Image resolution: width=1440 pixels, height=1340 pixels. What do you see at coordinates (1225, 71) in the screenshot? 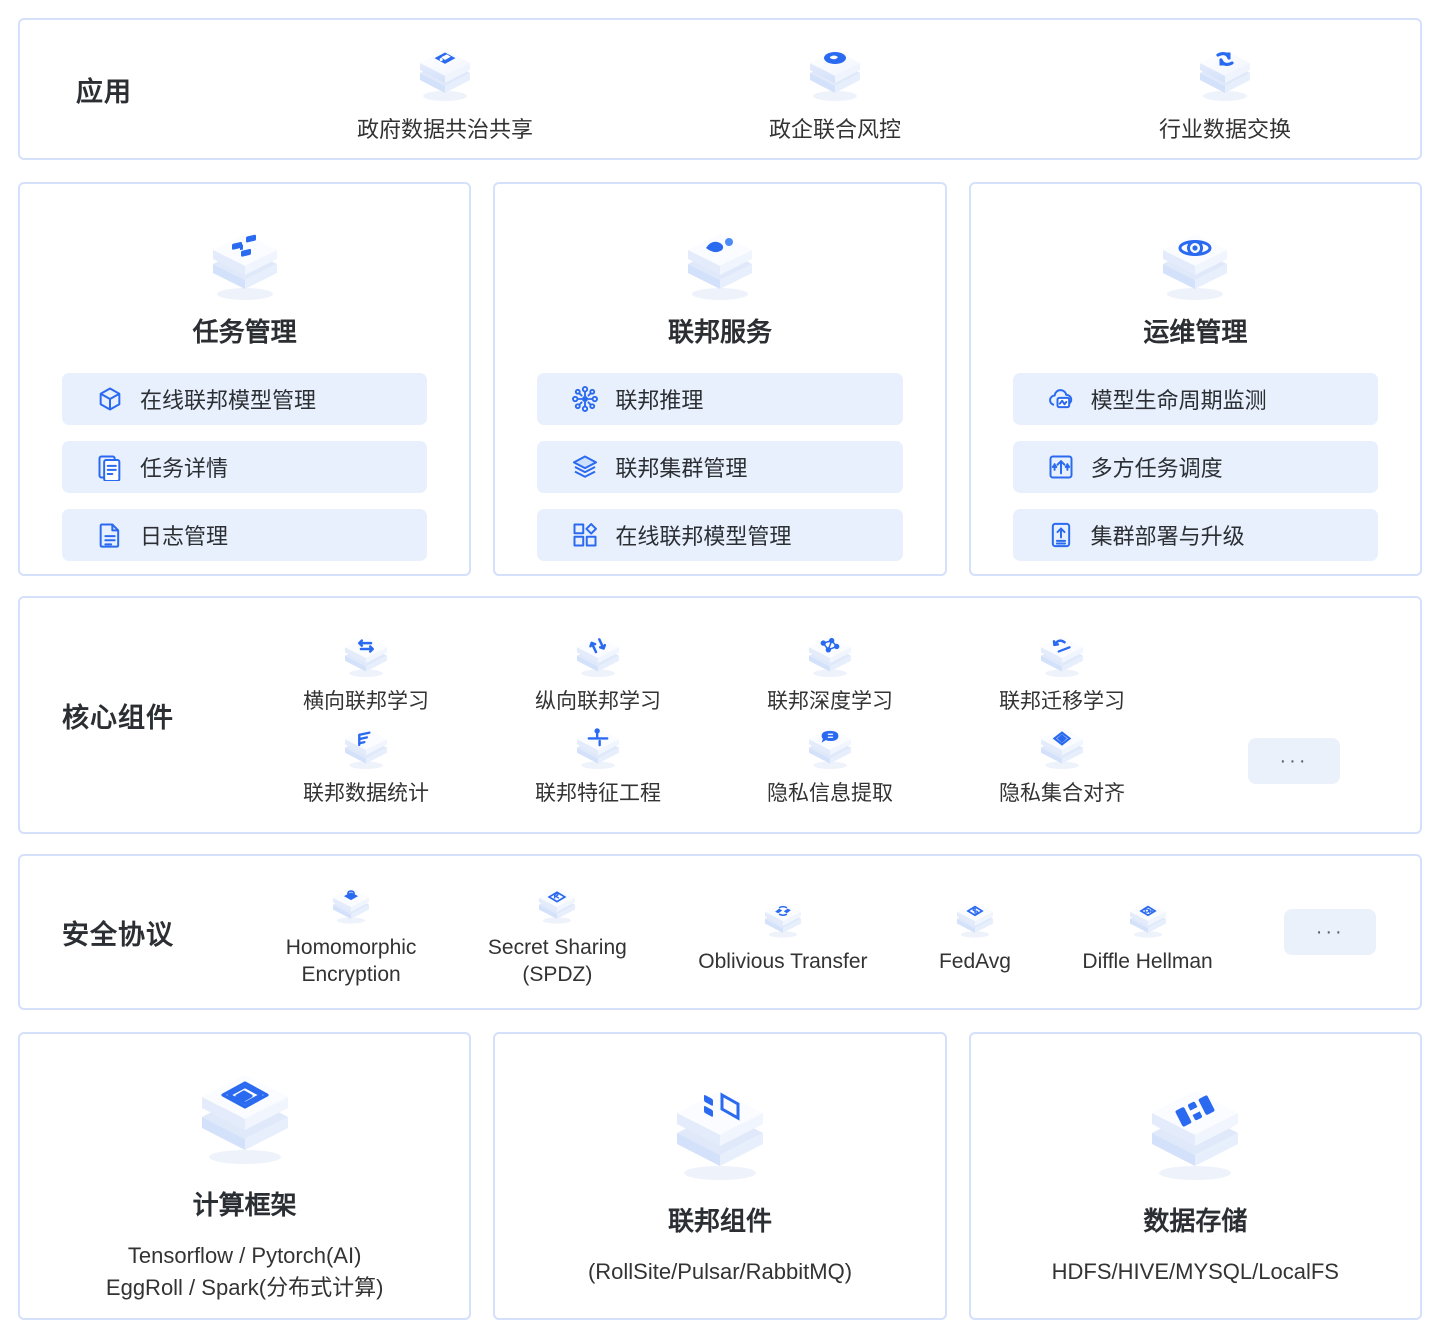
I see `app-exchange-icon` at bounding box center [1225, 71].